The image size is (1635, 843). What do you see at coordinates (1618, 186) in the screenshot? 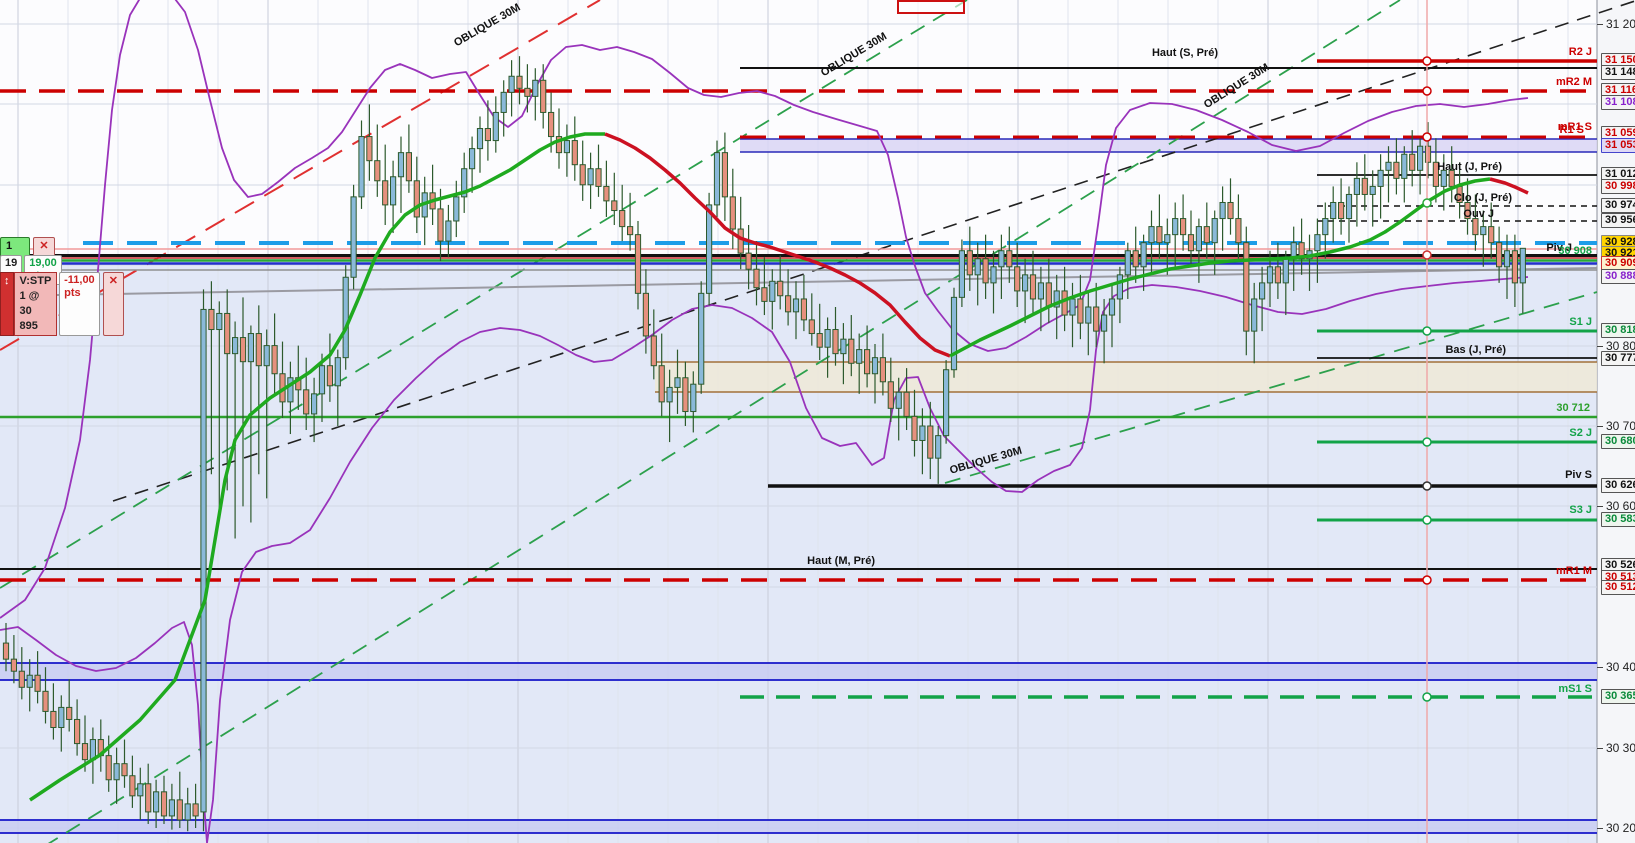
I see `axis-price-label: 30 998` at bounding box center [1618, 186].